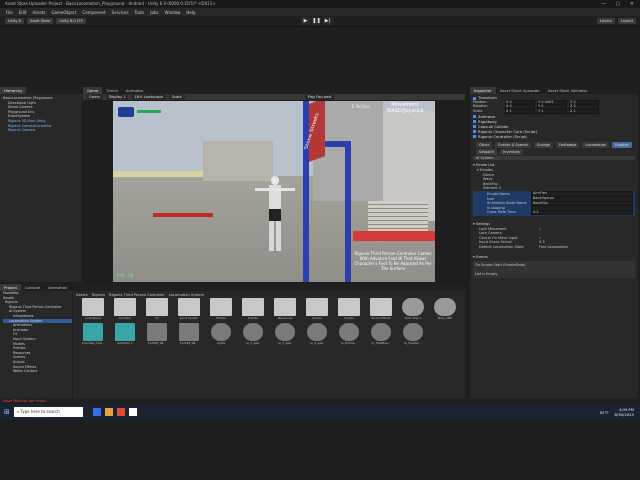  Describe the element at coordinates (554, 257) in the screenshot. I see `events-header: ▾ Events` at that location.